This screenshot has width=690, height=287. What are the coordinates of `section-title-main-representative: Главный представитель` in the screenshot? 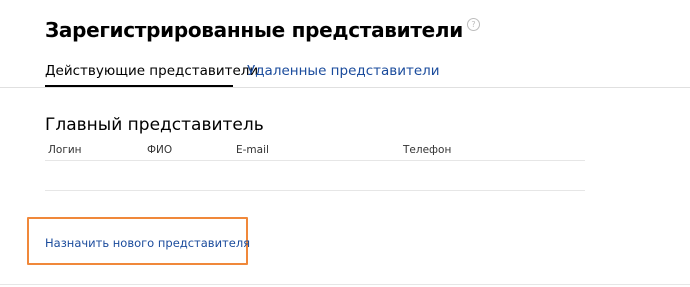 It's located at (154, 125).